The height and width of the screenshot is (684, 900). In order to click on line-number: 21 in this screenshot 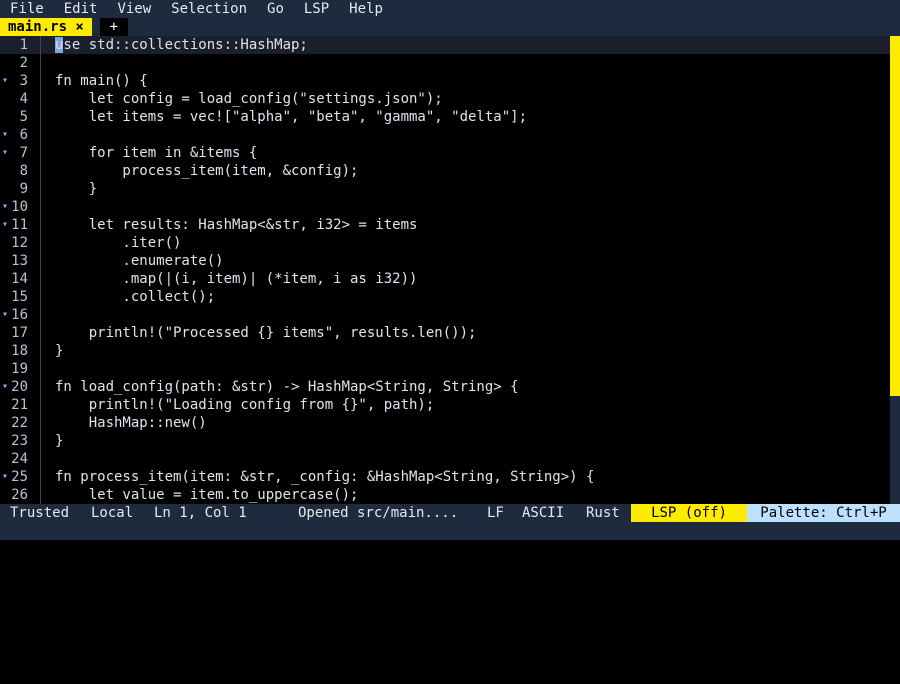, I will do `click(19, 405)`.